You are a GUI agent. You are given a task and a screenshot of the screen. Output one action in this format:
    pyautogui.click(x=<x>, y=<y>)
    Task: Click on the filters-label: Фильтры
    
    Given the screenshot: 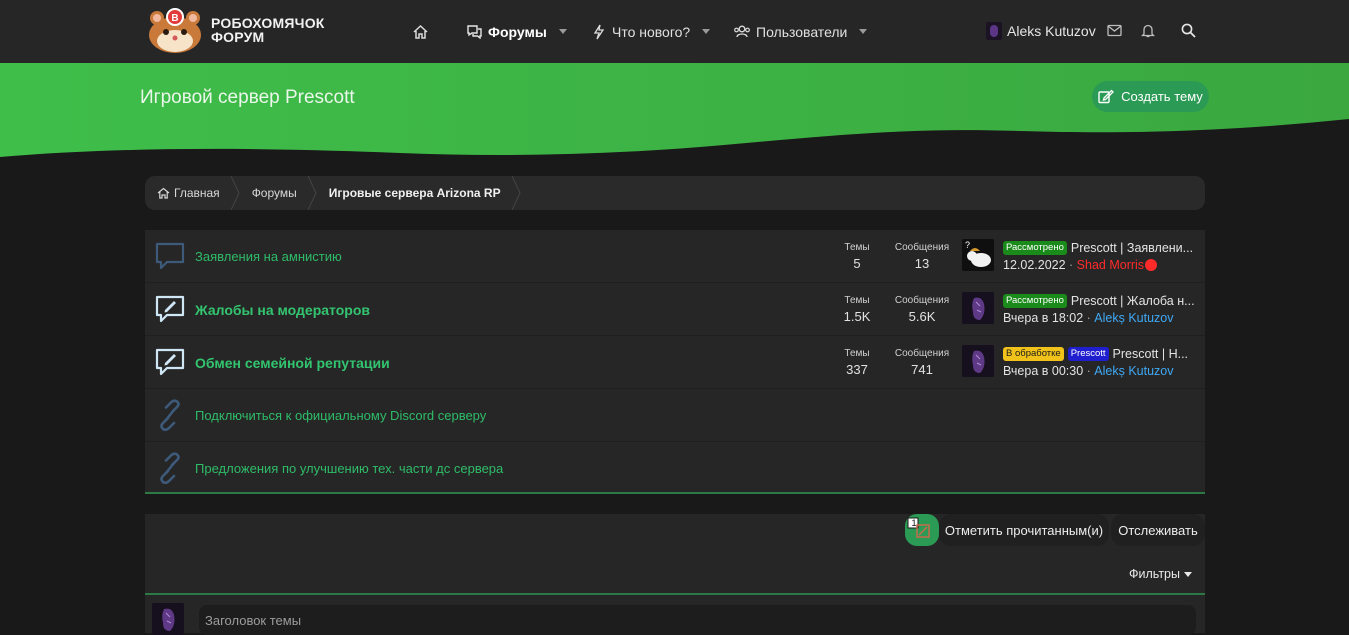 What is the action you would take?
    pyautogui.click(x=1154, y=574)
    